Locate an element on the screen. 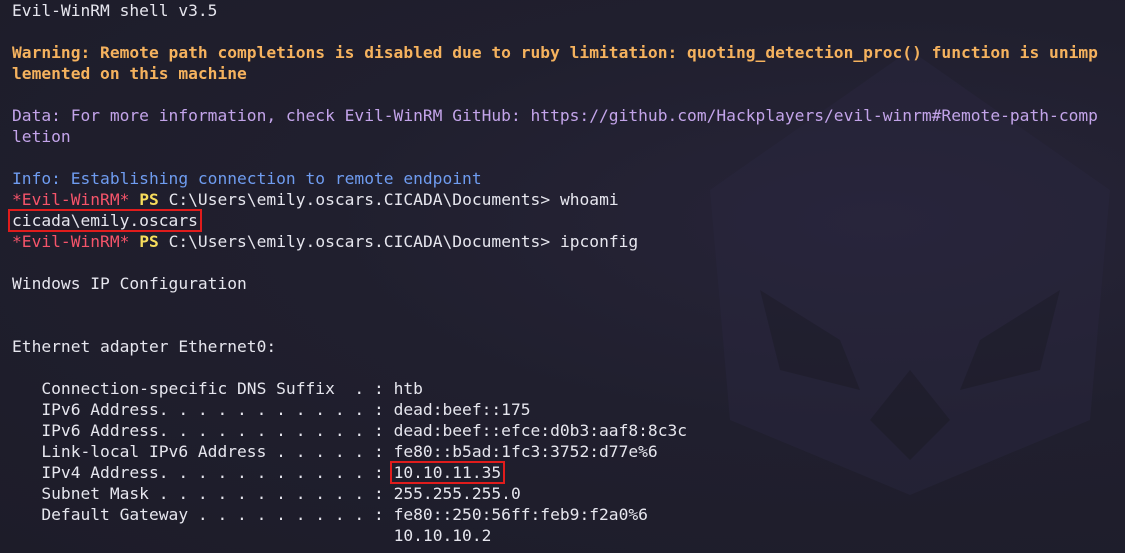 This screenshot has height=553, width=1125. row-value: fe80::250:56ff:feb9:f2a0%6 is located at coordinates (520, 514).